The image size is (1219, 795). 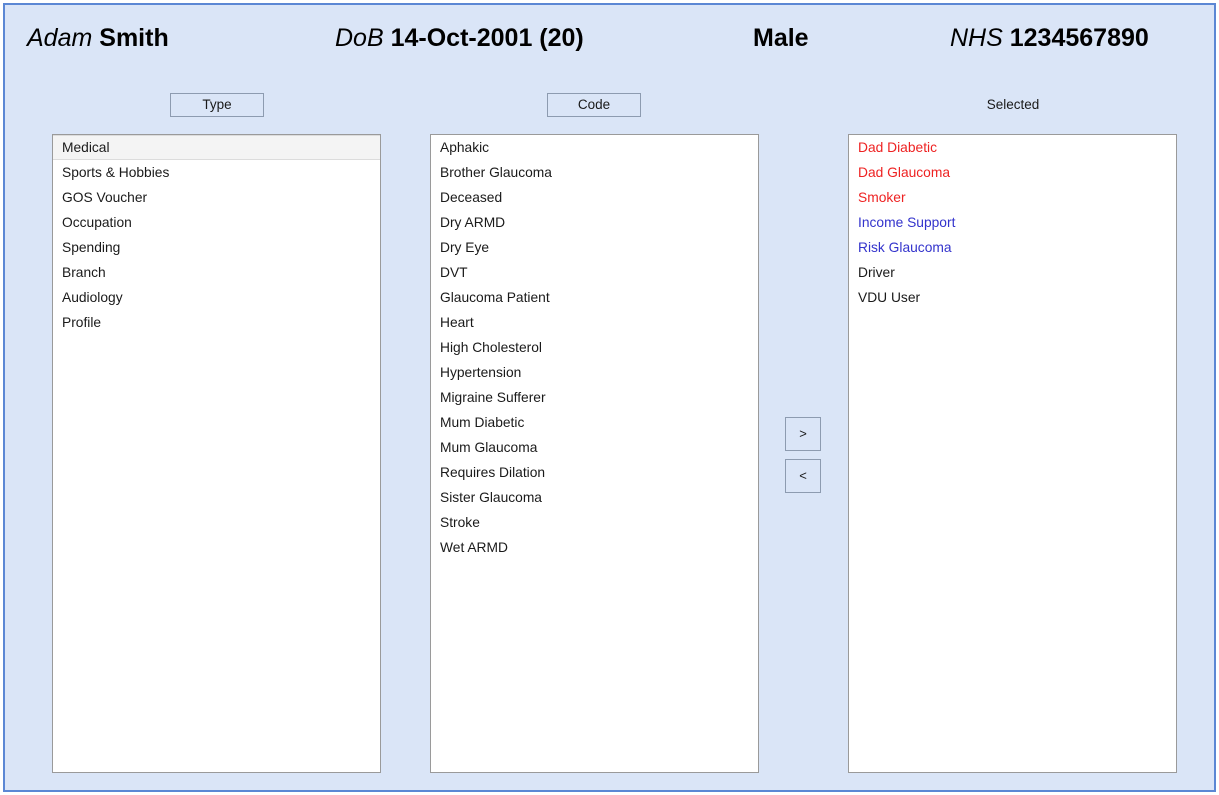 What do you see at coordinates (1012, 272) in the screenshot?
I see `selected-list-item: Driver` at bounding box center [1012, 272].